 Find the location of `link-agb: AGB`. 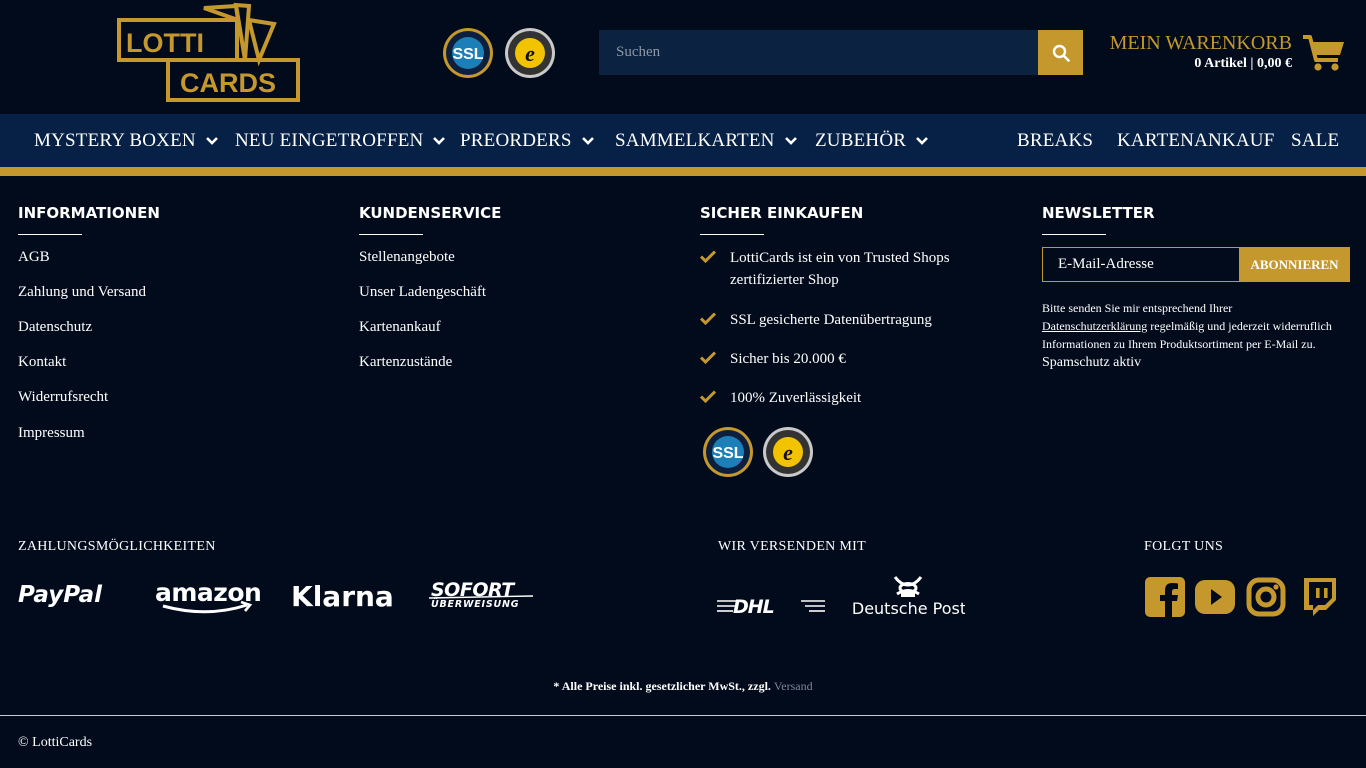

link-agb: AGB is located at coordinates (34, 257).